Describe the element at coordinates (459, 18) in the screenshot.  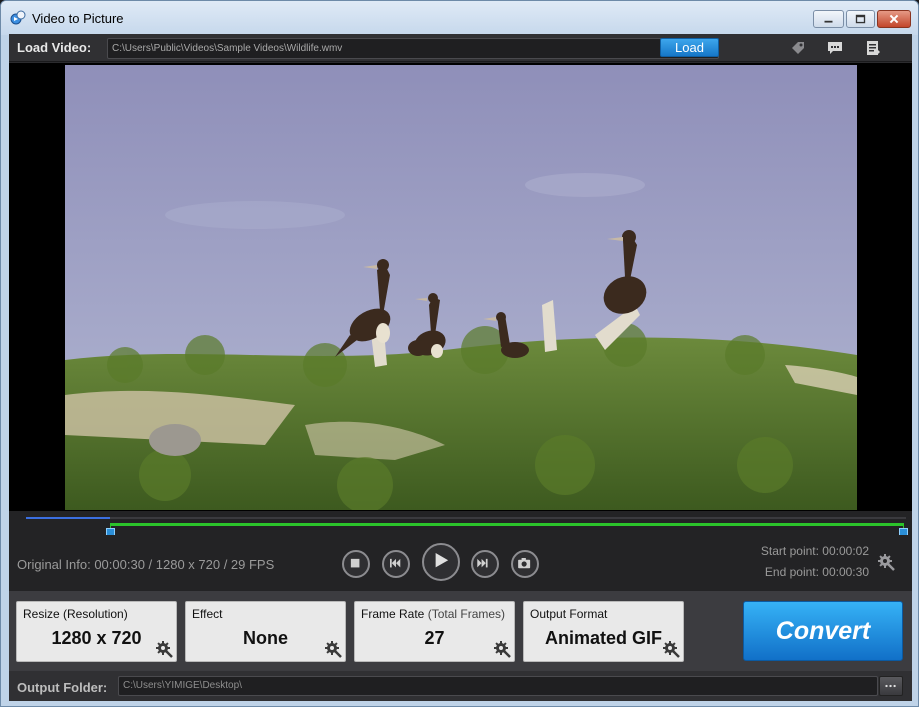
I see `title-bar: Video to Picture` at that location.